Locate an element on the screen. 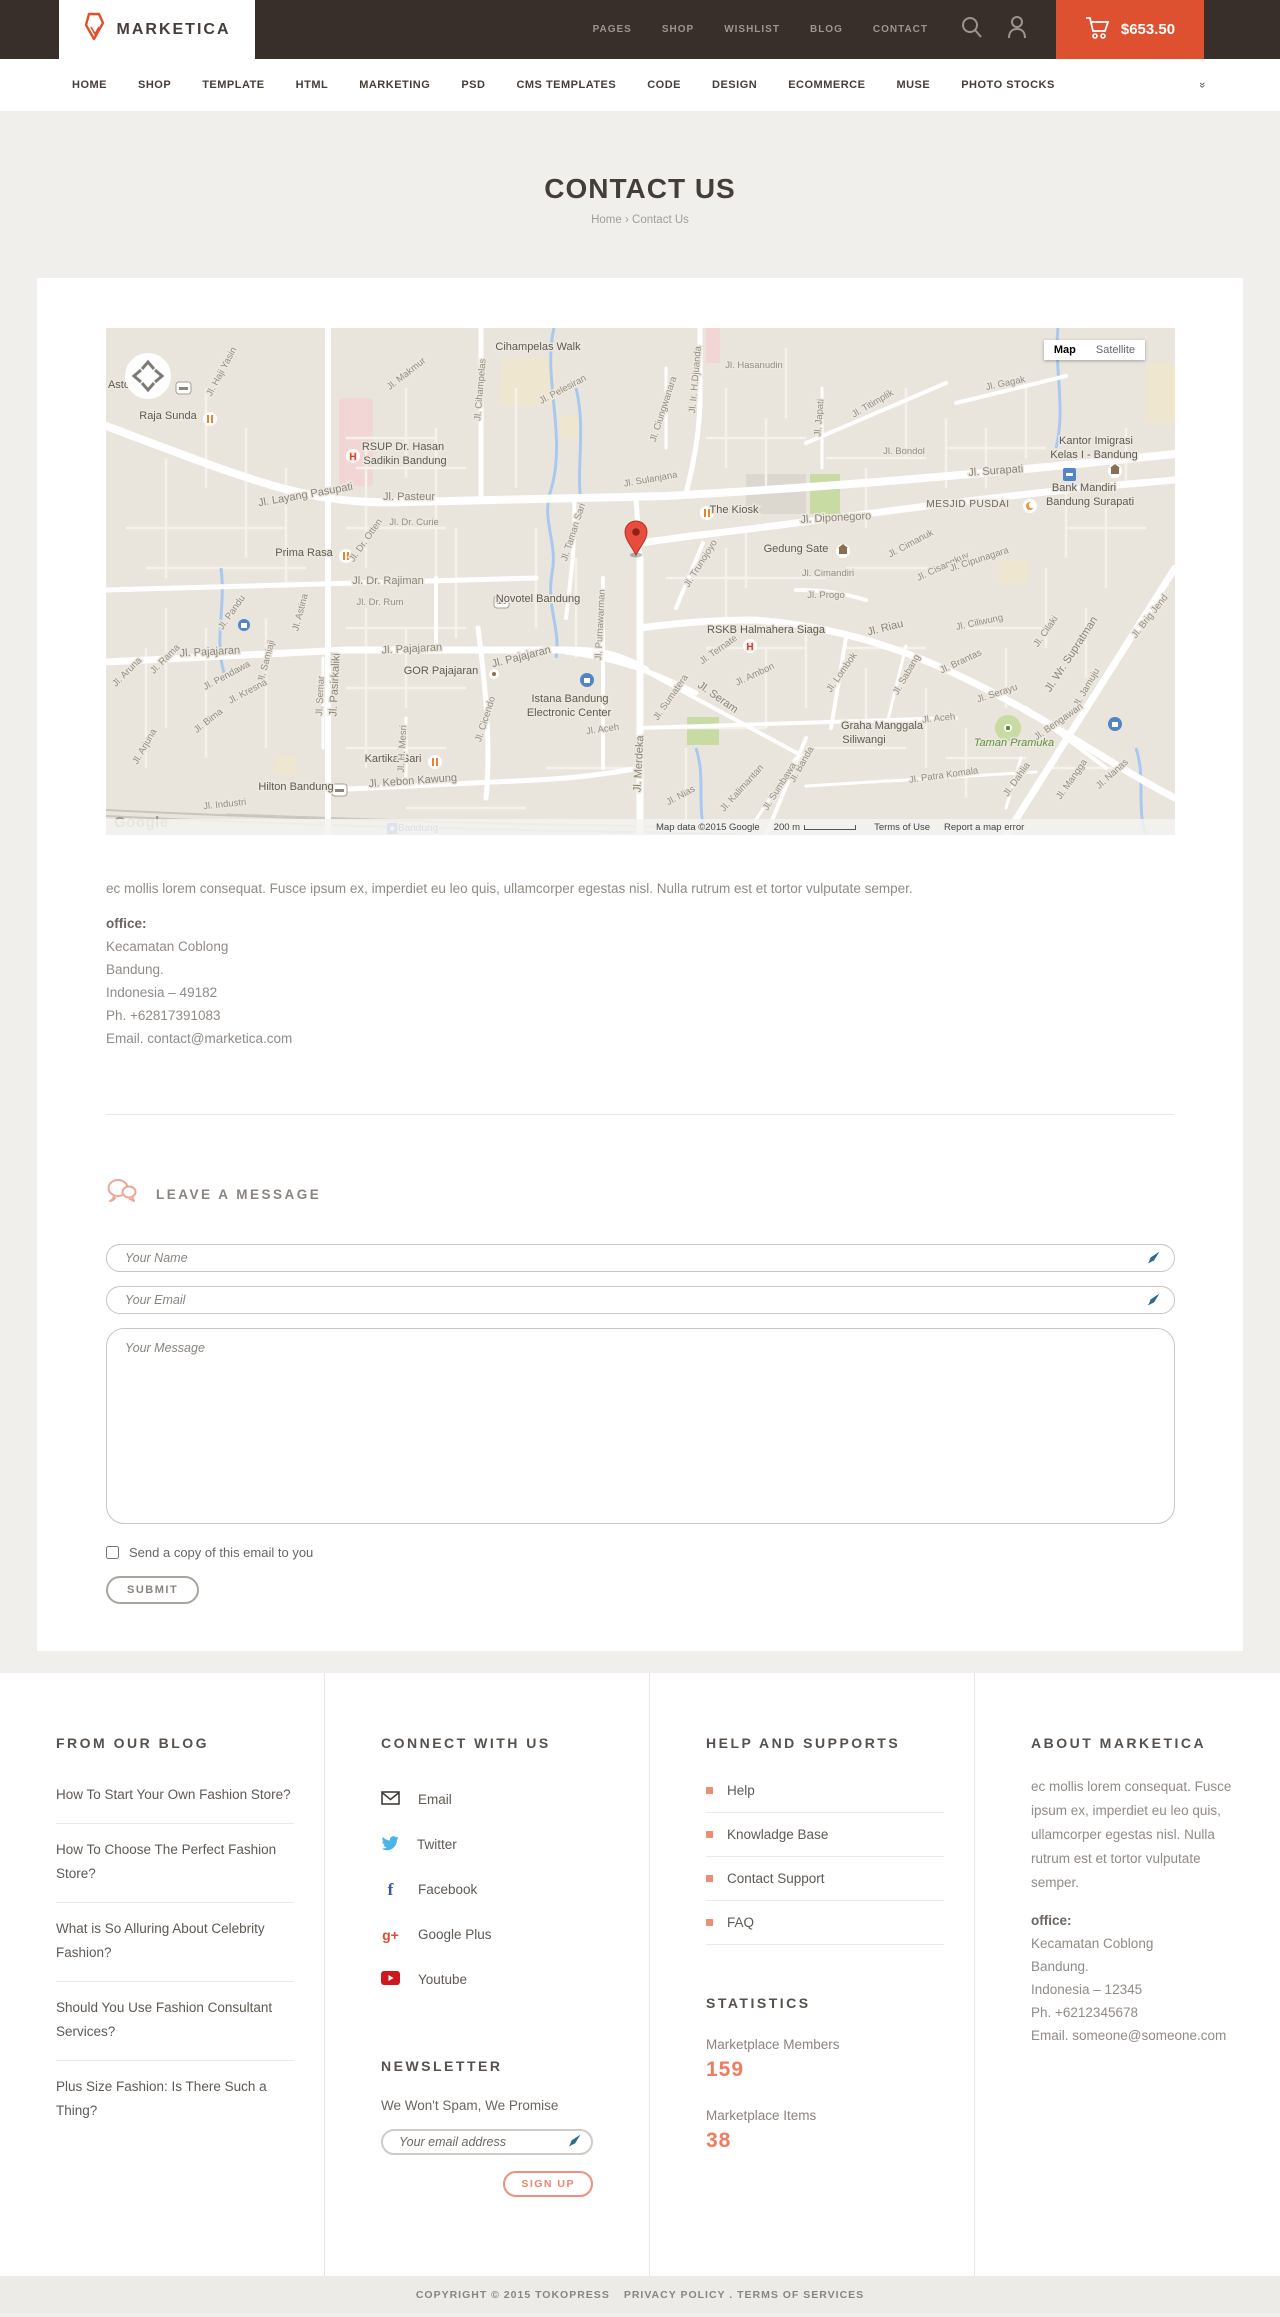 This screenshot has height=2317, width=1280. name-input is located at coordinates (640, 1258).